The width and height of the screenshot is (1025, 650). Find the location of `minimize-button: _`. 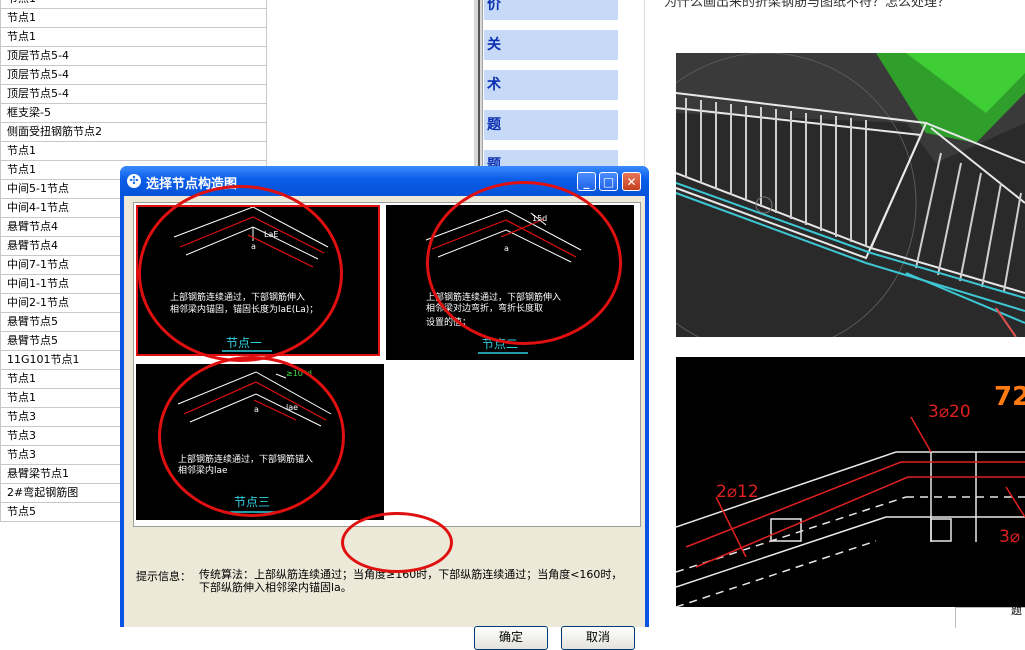

minimize-button: _ is located at coordinates (586, 181).